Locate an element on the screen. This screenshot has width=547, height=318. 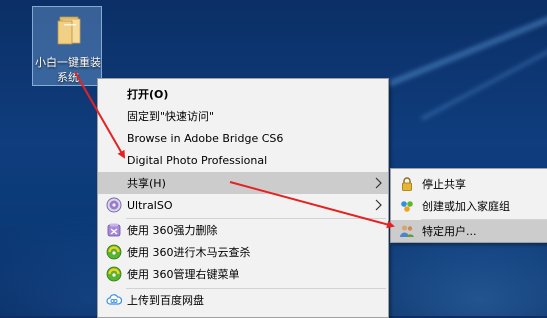
menu-item-label: 共享(H) is located at coordinates (146, 183).